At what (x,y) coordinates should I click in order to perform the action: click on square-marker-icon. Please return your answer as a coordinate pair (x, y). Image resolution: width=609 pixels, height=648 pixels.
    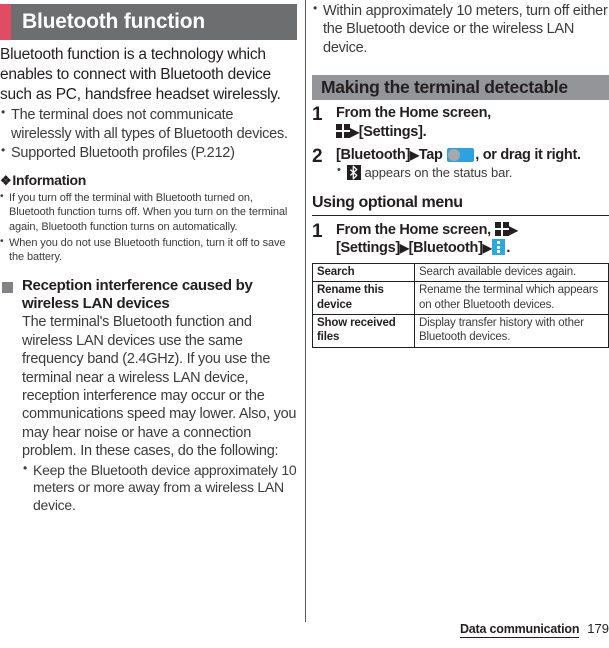
    Looking at the image, I should click on (7, 287).